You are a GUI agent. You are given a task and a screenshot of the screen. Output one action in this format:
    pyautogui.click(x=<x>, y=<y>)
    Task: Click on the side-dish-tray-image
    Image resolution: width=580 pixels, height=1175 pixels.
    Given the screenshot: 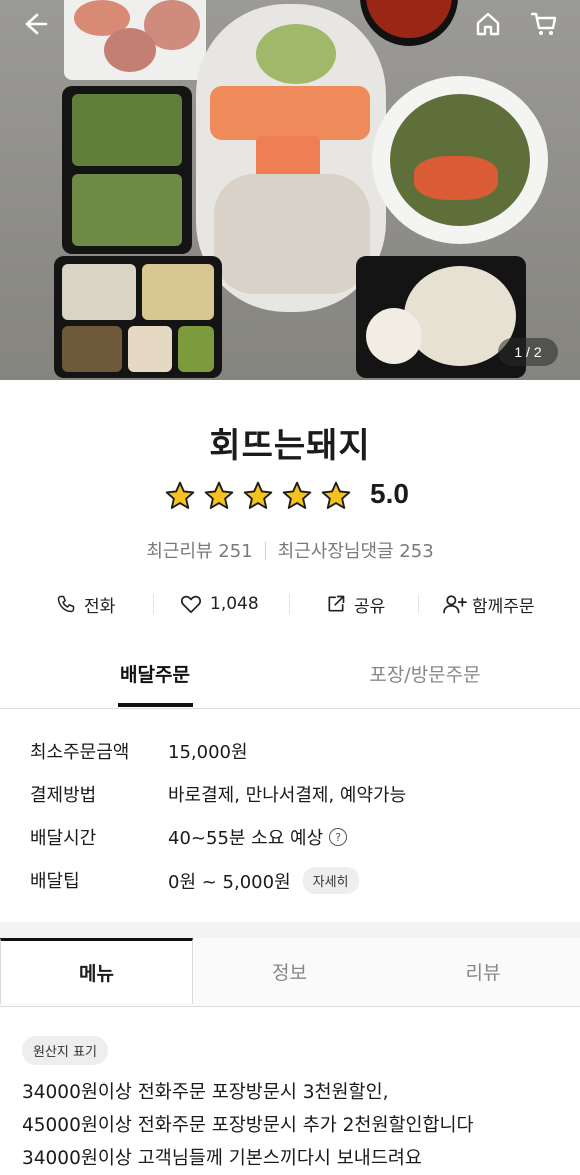 What is the action you would take?
    pyautogui.click(x=138, y=317)
    